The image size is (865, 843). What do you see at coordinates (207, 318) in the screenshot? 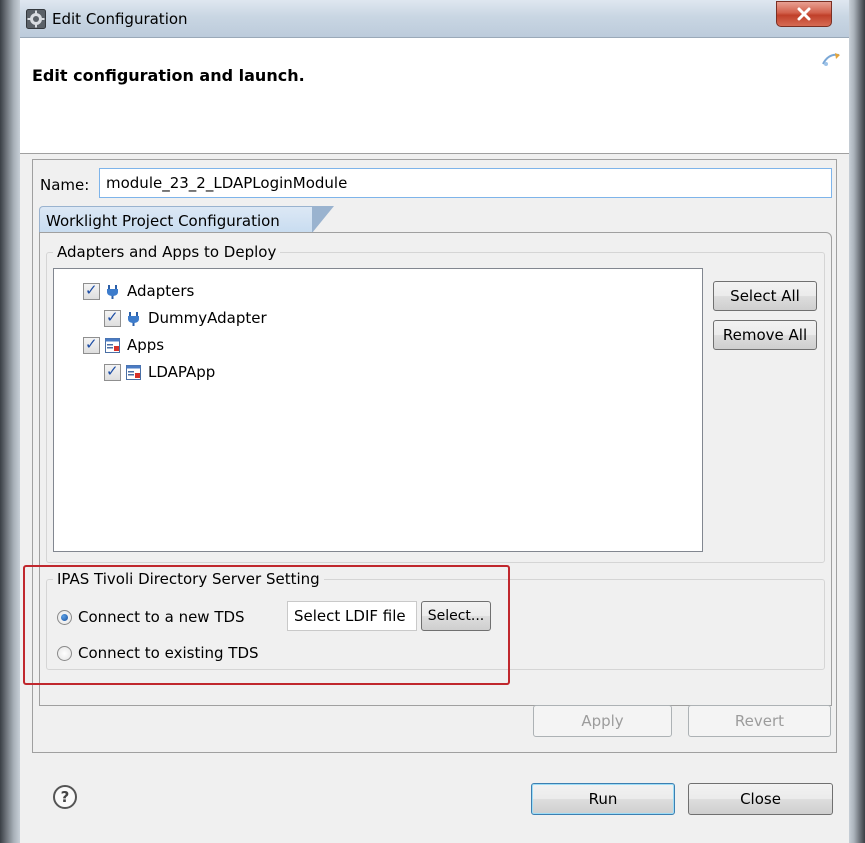
I see `tree-item-label: DummyAdapter` at bounding box center [207, 318].